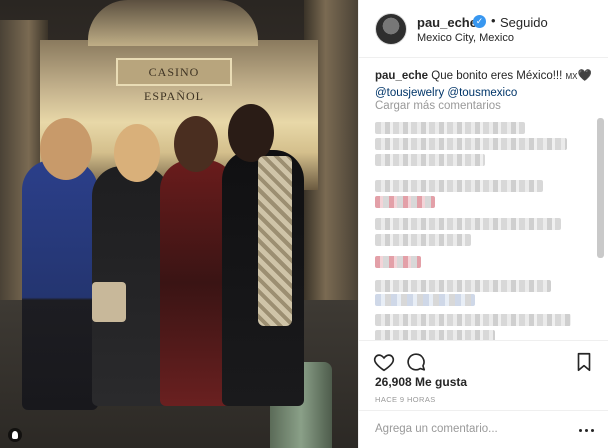 Image resolution: width=608 pixels, height=448 pixels. What do you see at coordinates (391, 29) in the screenshot?
I see `avatar` at bounding box center [391, 29].